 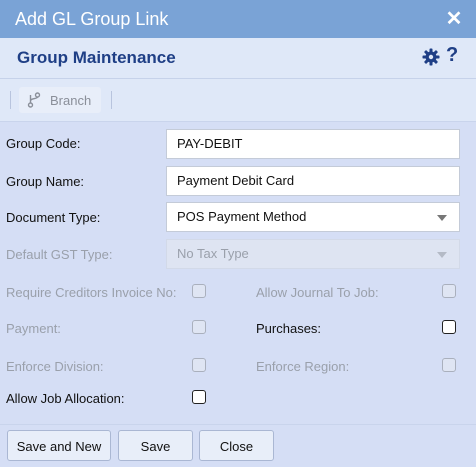 What do you see at coordinates (71, 100) in the screenshot?
I see `branch-button-label: Branch` at bounding box center [71, 100].